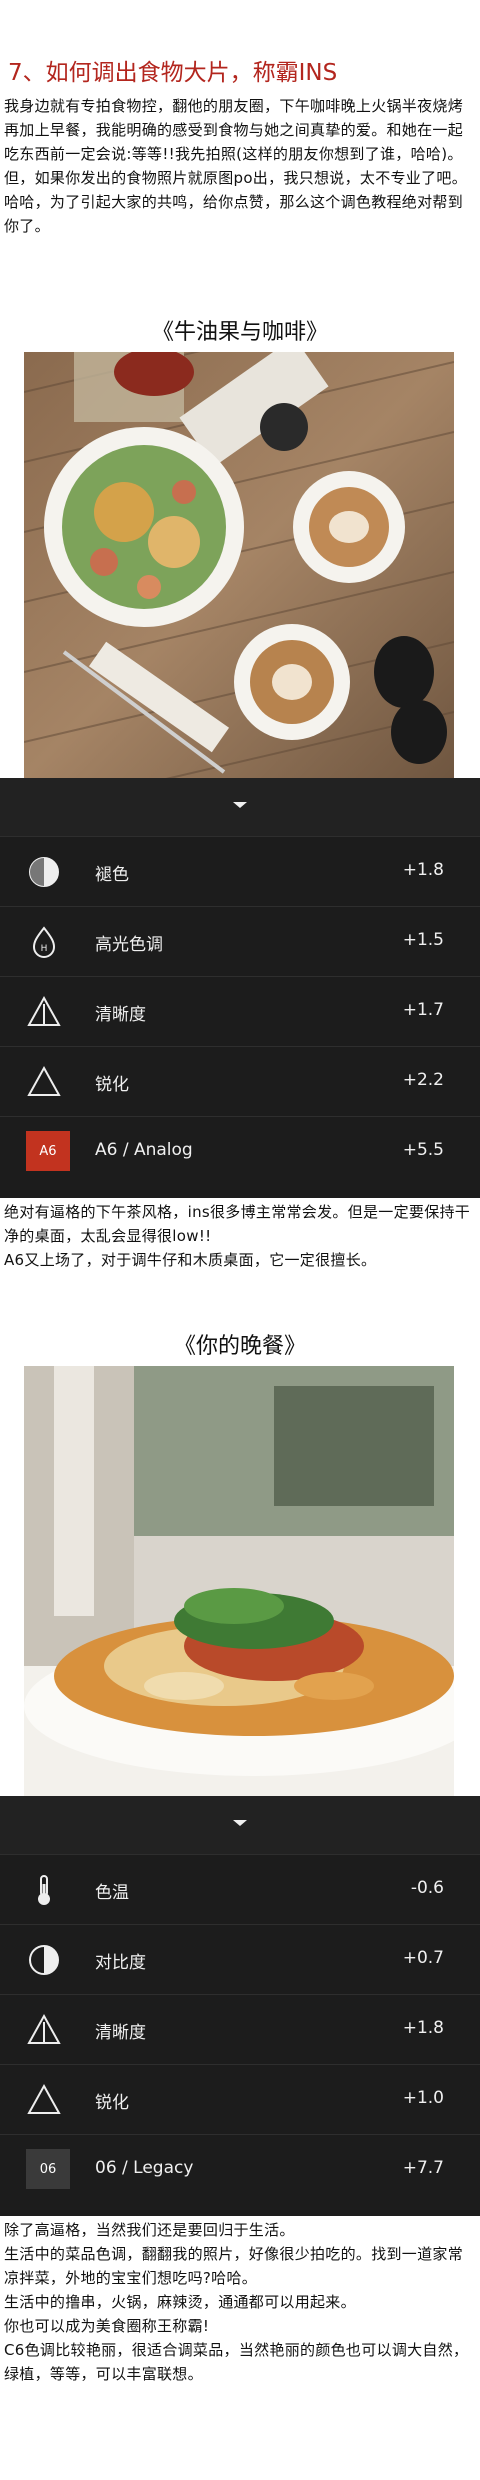 The image size is (480, 2480). Describe the element at coordinates (107, 2326) in the screenshot. I see `description-paragraph: 你也可以成为美食圈称王称霸!` at that location.